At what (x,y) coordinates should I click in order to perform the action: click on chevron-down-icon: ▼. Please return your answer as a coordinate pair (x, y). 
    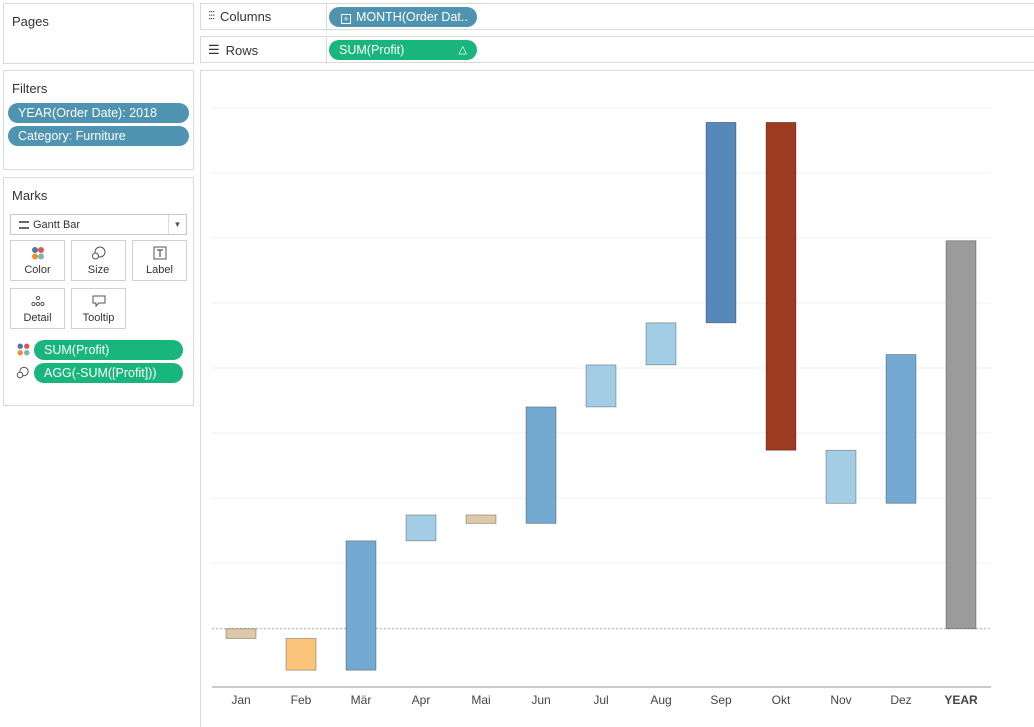
    Looking at the image, I should click on (177, 224).